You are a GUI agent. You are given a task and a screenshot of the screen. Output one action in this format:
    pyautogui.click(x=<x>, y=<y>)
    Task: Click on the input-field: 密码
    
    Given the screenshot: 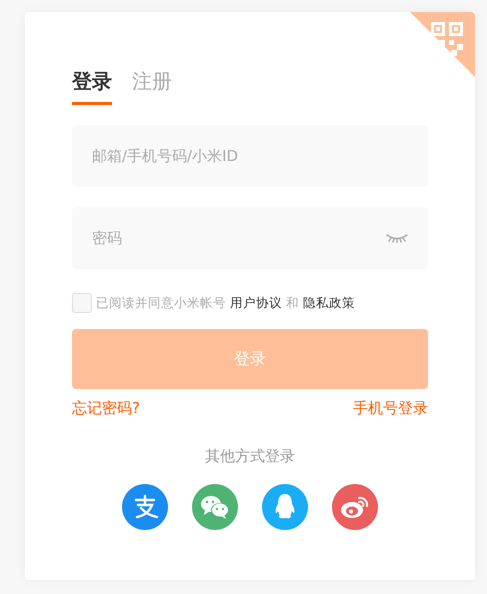 What is the action you would take?
    pyautogui.click(x=250, y=238)
    